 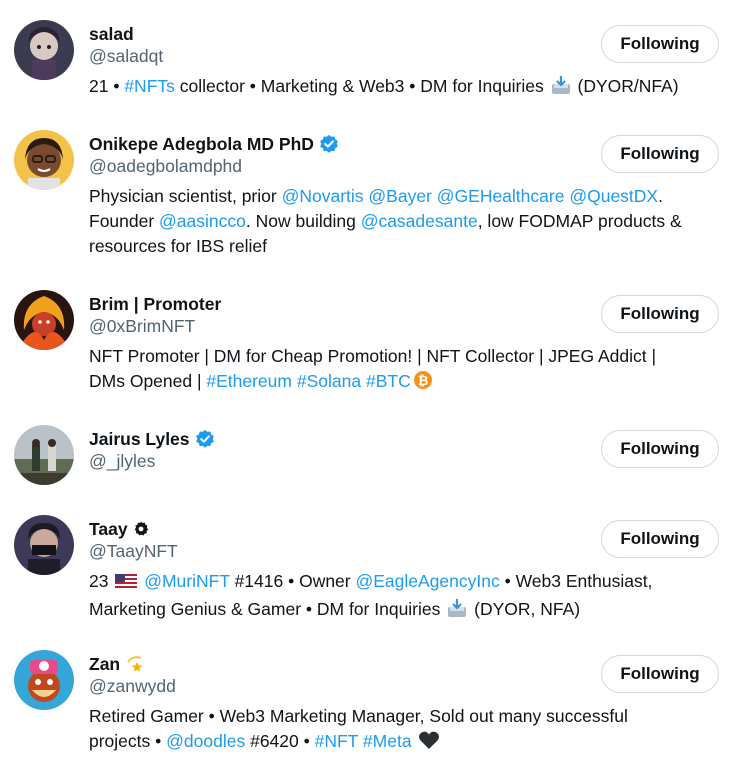 What do you see at coordinates (249, 381) in the screenshot?
I see `hashtag-link: #Ethereum` at bounding box center [249, 381].